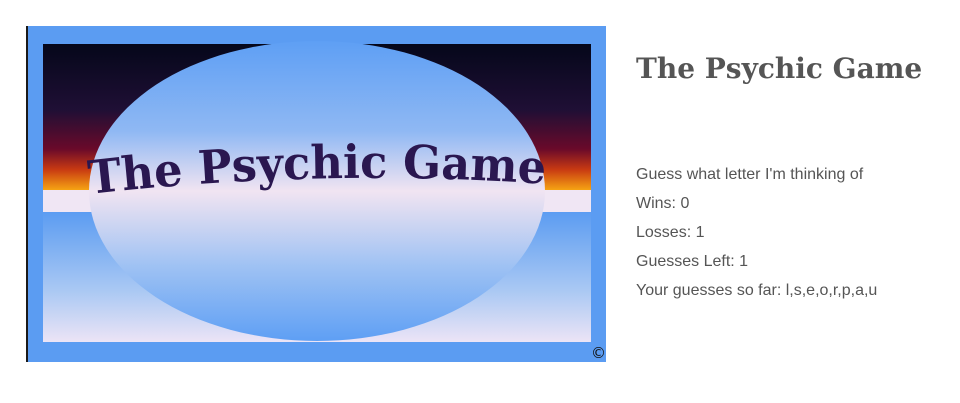  Describe the element at coordinates (711, 290) in the screenshot. I see `guesses-so-far-label: Your guesses so far:` at that location.